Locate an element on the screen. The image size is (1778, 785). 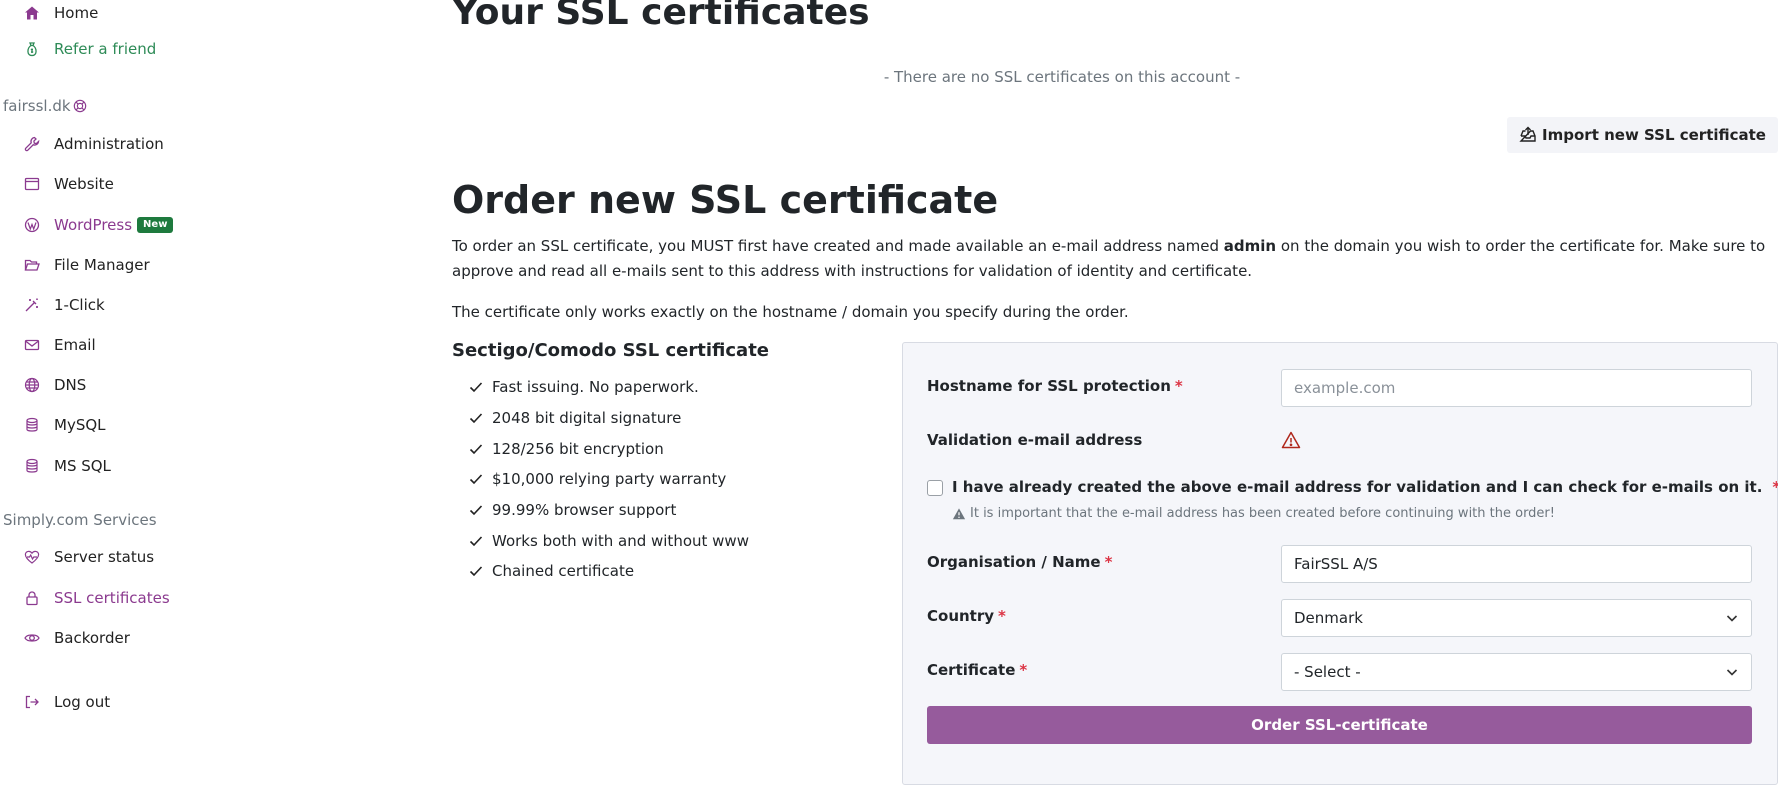
product-title: Sectigo/Comodo SSL certificate is located at coordinates (611, 350).